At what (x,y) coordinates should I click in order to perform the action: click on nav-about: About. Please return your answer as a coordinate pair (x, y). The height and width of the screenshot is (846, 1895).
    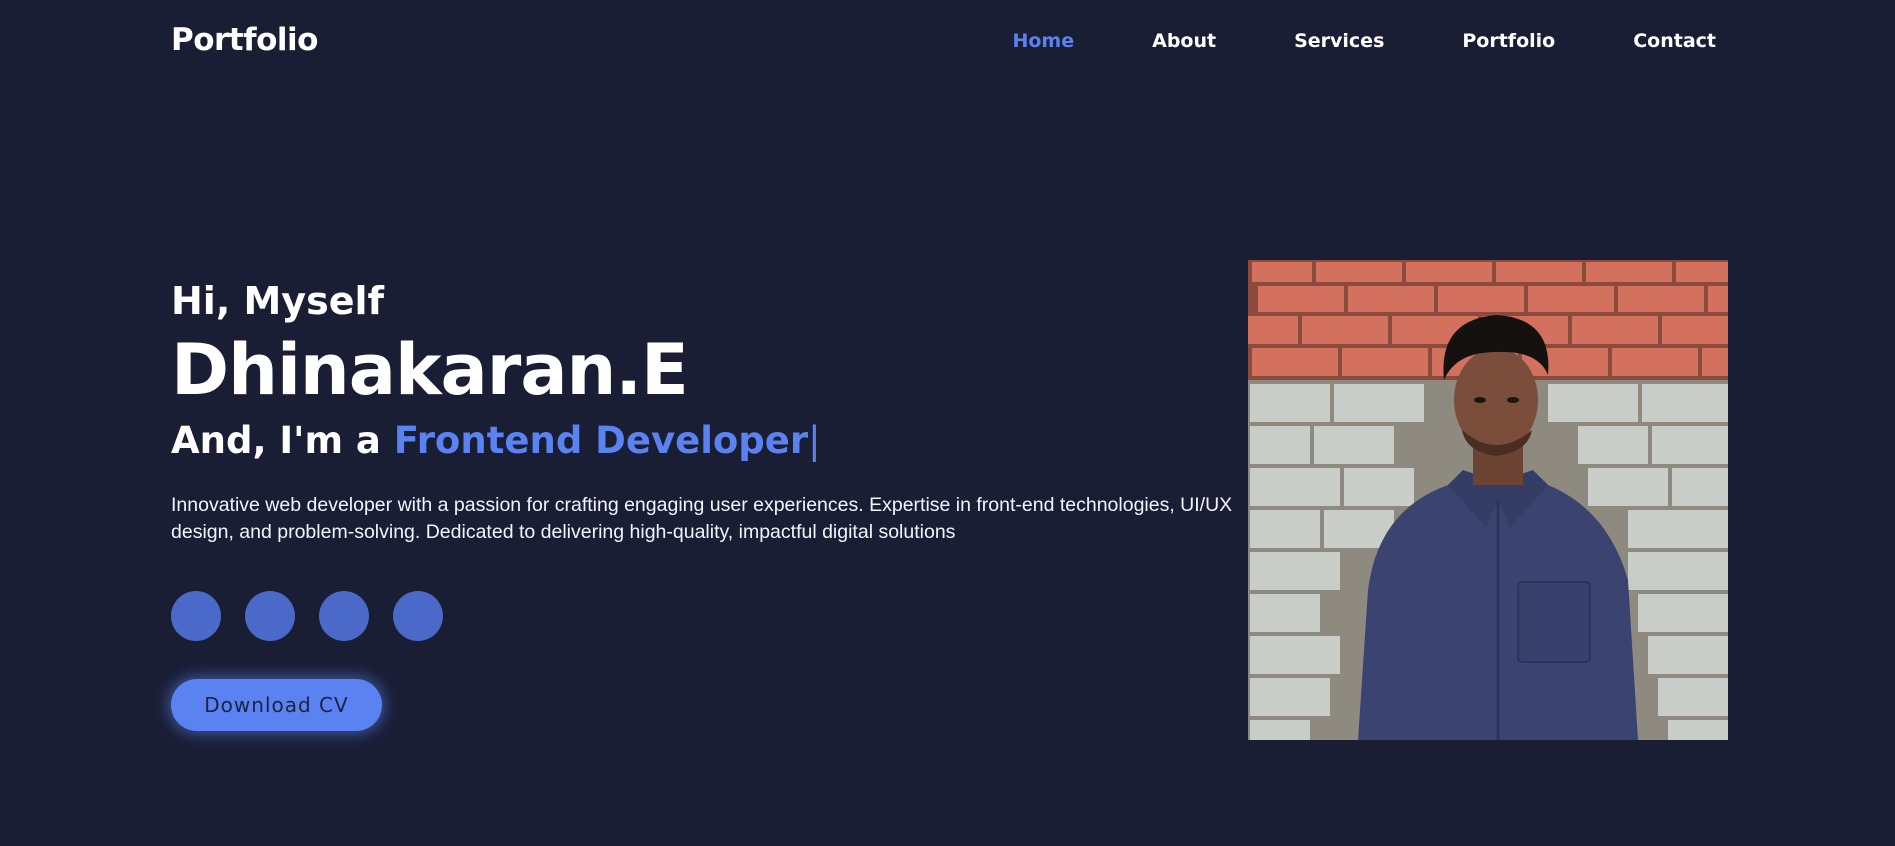
    Looking at the image, I should click on (1184, 41).